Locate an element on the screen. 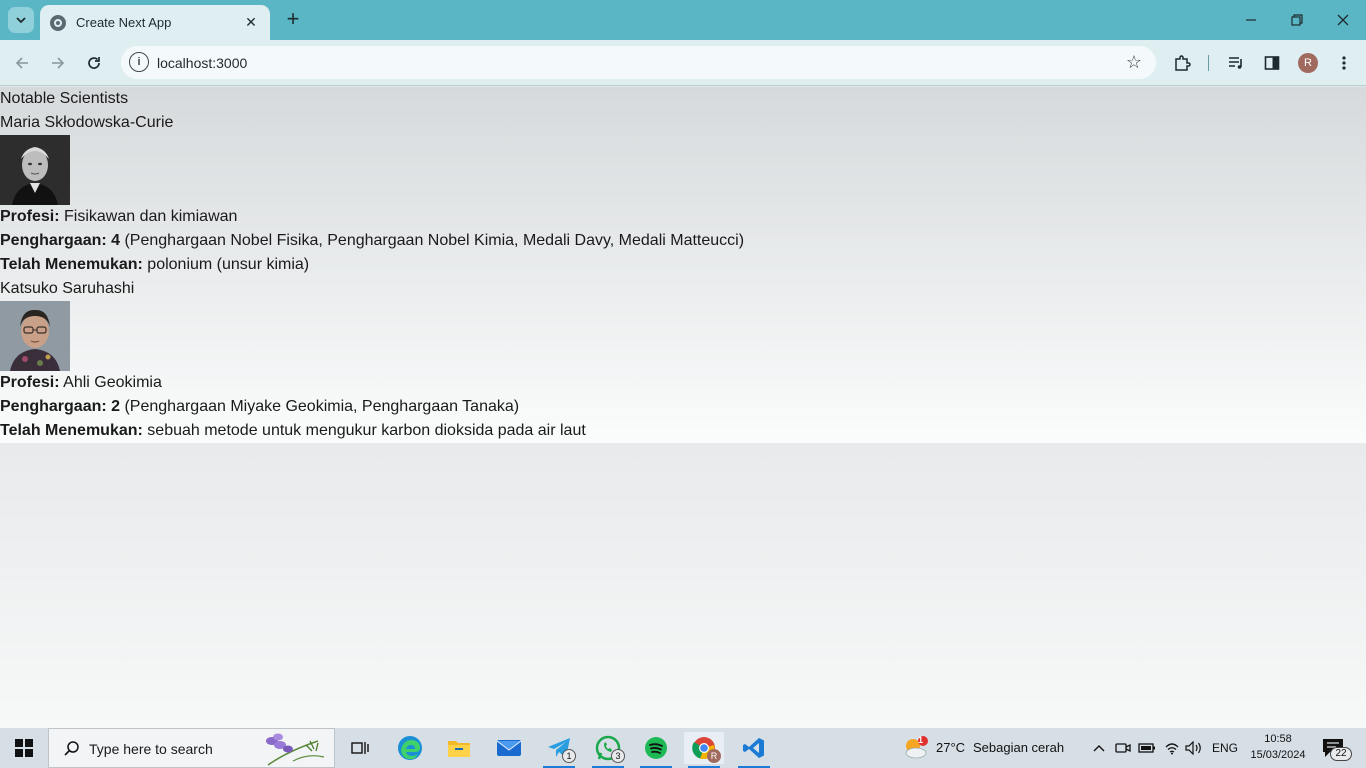 The image size is (1366, 768). scientist-name: Maria Skłodowska-Curie is located at coordinates (87, 122).